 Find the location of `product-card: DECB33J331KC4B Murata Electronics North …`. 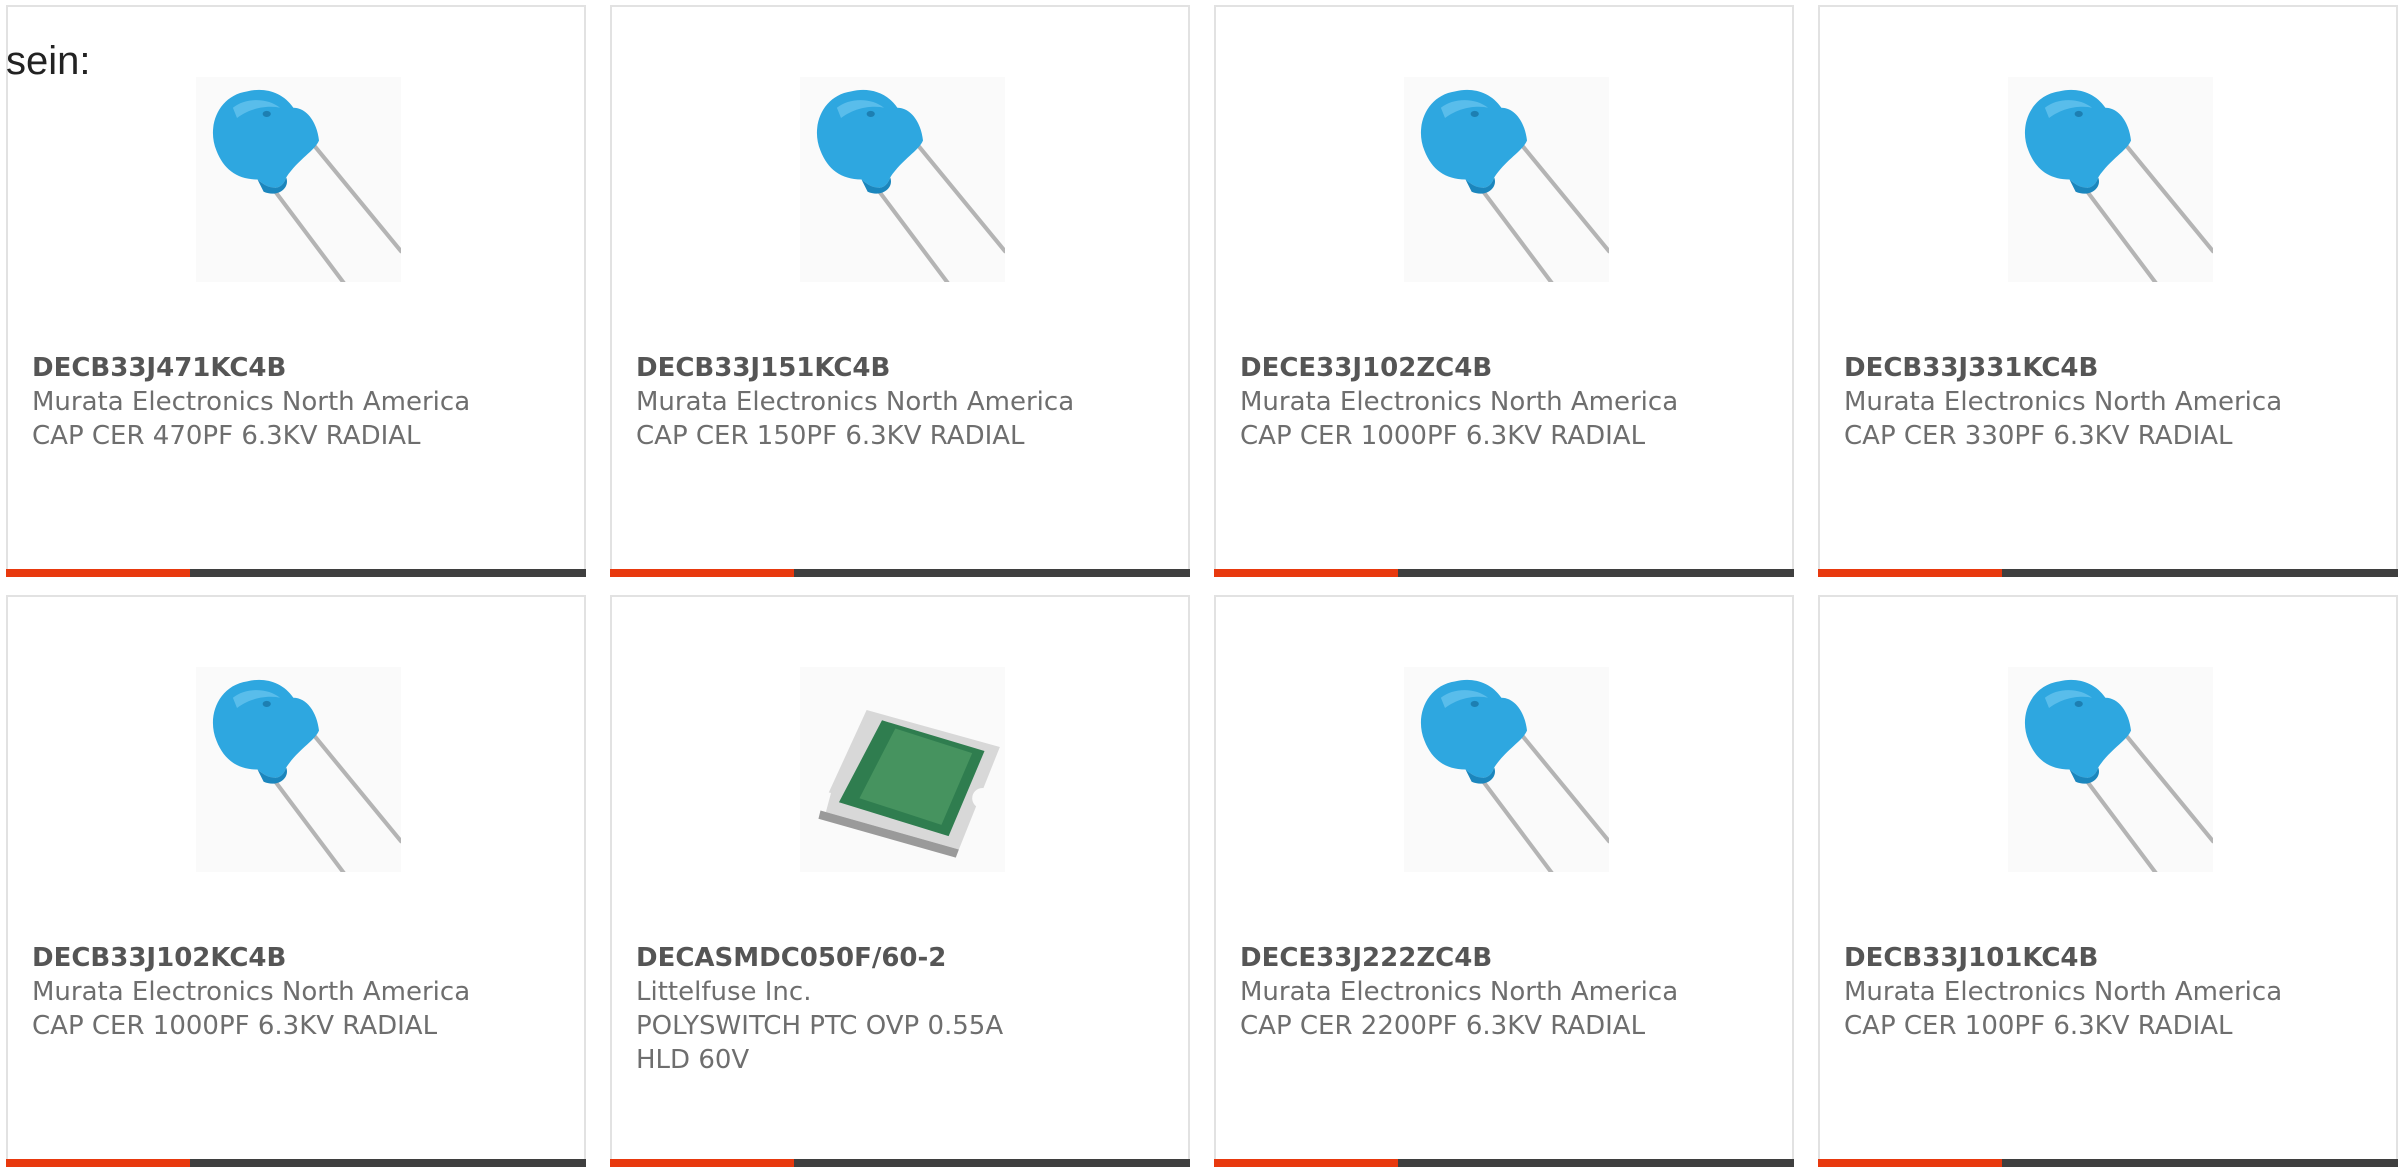

product-card: DECB33J331KC4B Murata Electronics North … is located at coordinates (2108, 291).